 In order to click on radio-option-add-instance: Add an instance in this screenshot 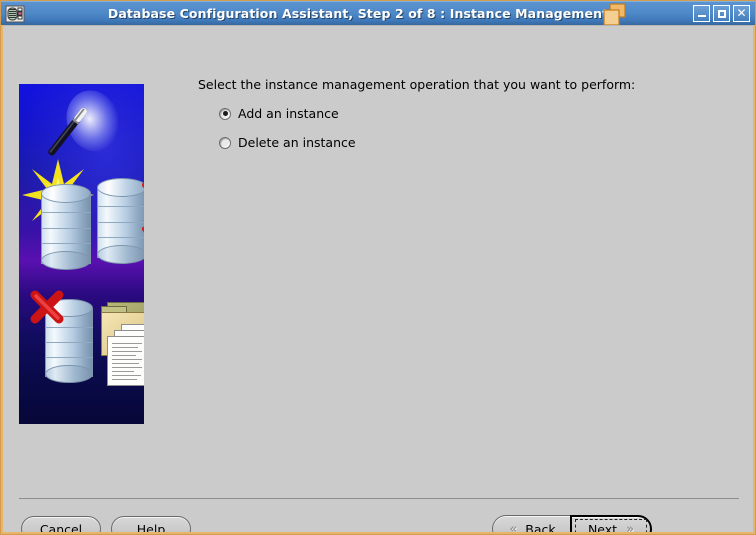, I will do `click(279, 113)`.